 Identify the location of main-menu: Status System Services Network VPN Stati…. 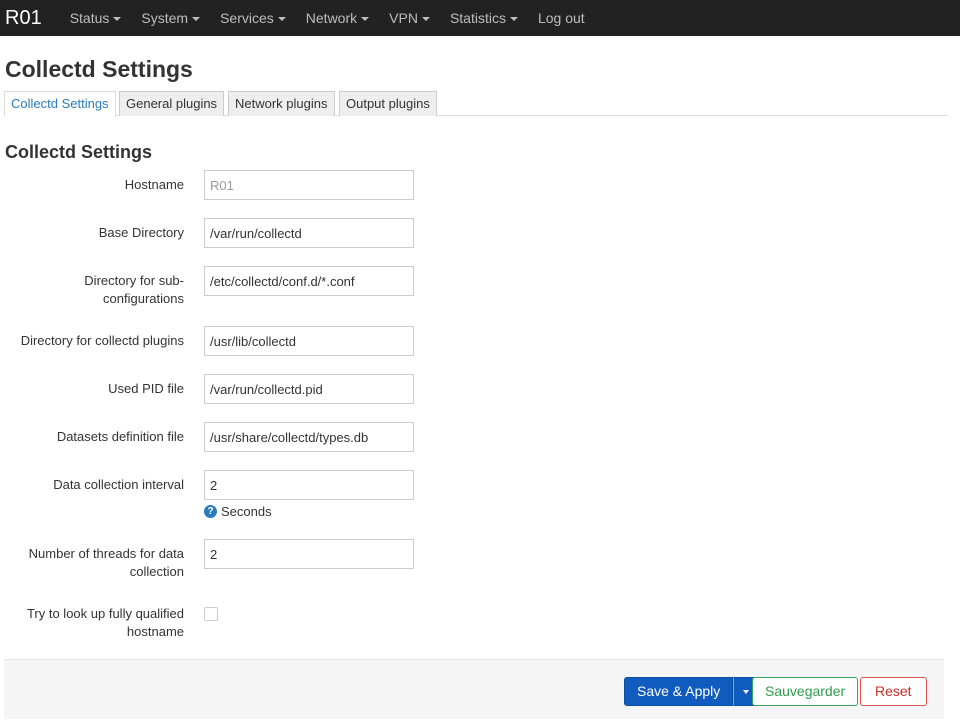
(327, 18).